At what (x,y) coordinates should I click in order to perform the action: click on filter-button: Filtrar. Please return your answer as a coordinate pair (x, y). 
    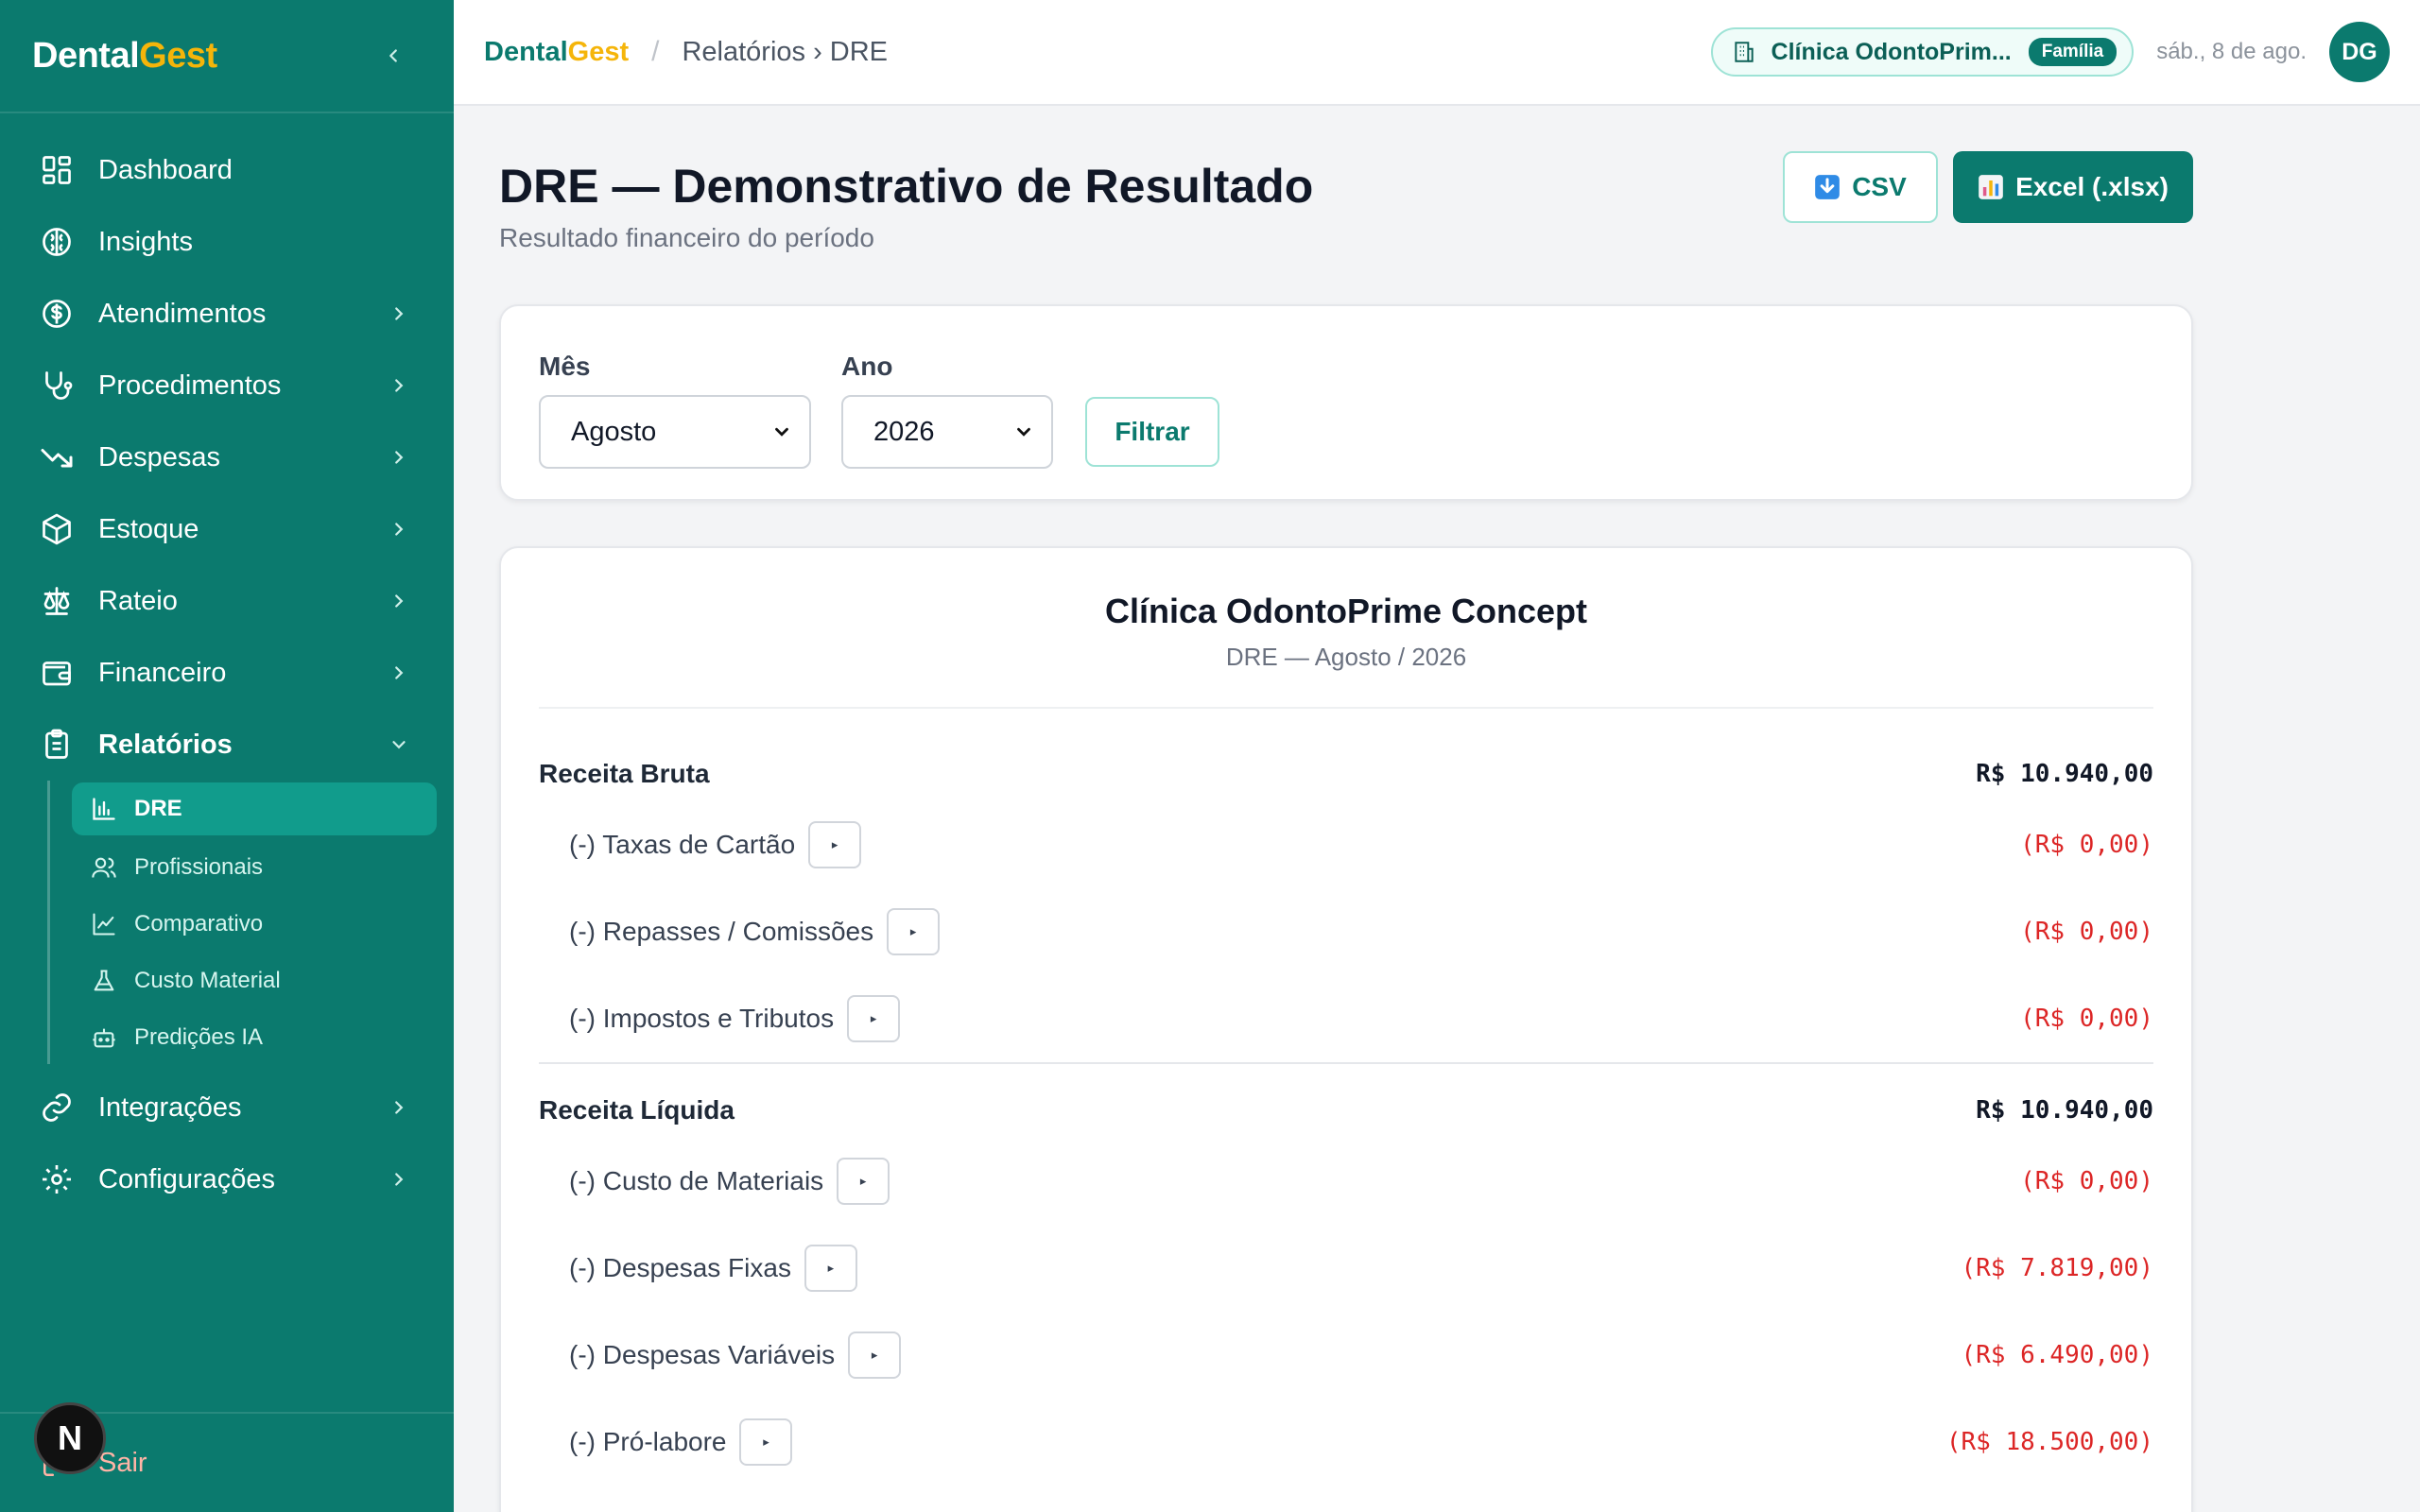
    Looking at the image, I should click on (1152, 432).